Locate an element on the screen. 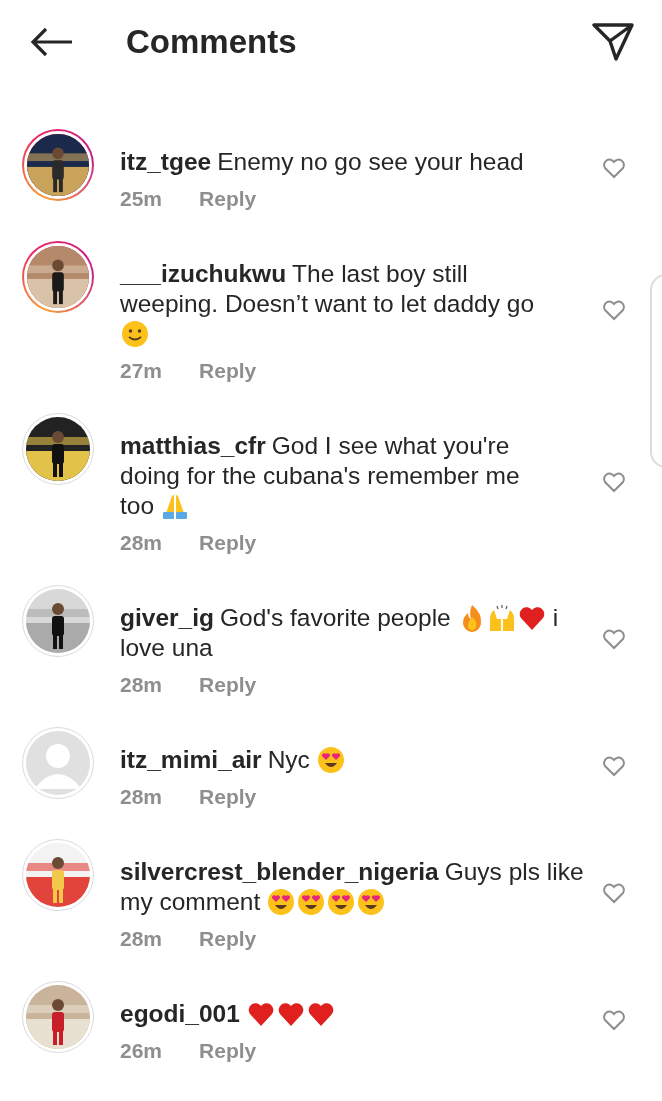  back-arrow-icon is located at coordinates (52, 42).